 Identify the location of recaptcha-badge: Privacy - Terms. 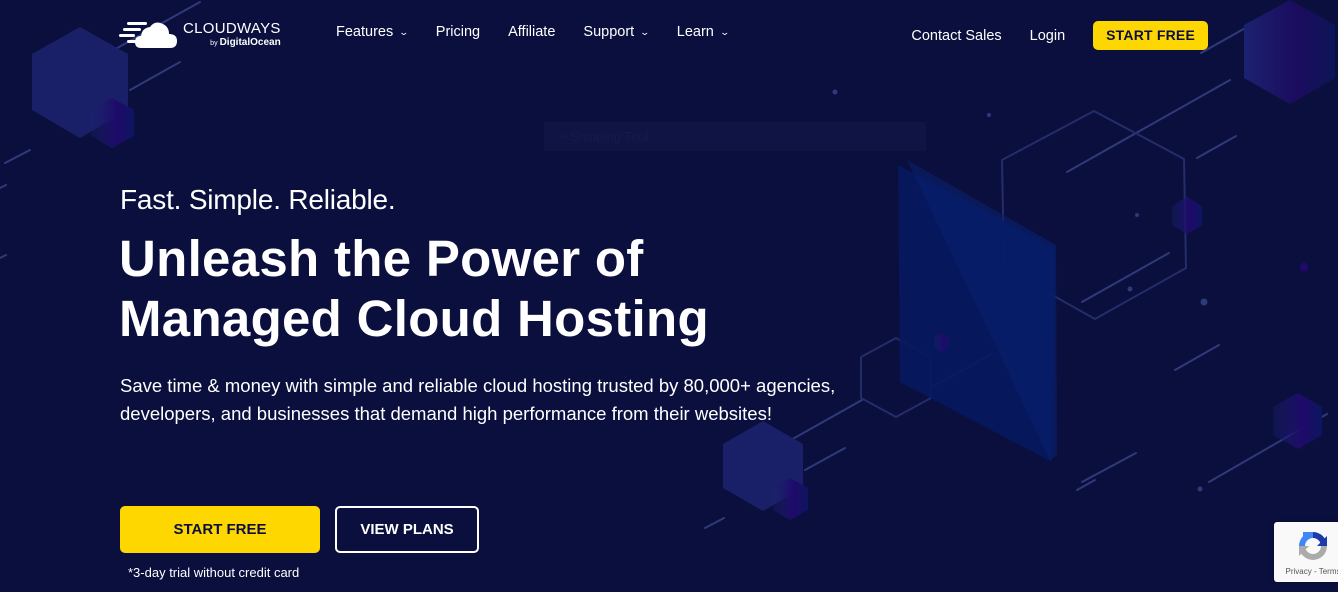
(1306, 552).